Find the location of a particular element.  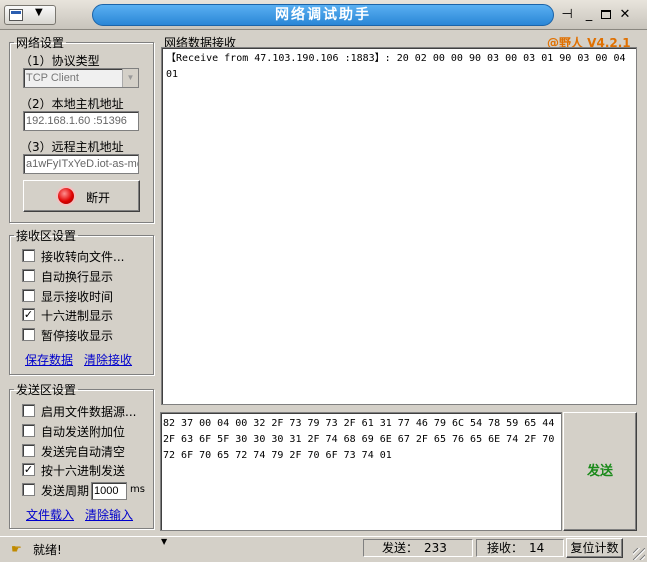

disconnect-label: 断开 is located at coordinates (98, 198).